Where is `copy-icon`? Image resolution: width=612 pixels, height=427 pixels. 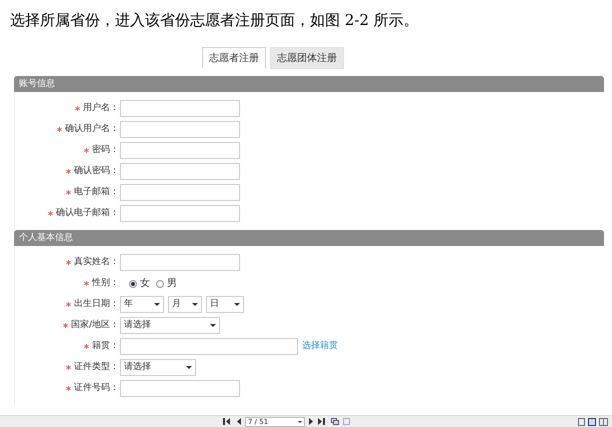 copy-icon is located at coordinates (335, 421).